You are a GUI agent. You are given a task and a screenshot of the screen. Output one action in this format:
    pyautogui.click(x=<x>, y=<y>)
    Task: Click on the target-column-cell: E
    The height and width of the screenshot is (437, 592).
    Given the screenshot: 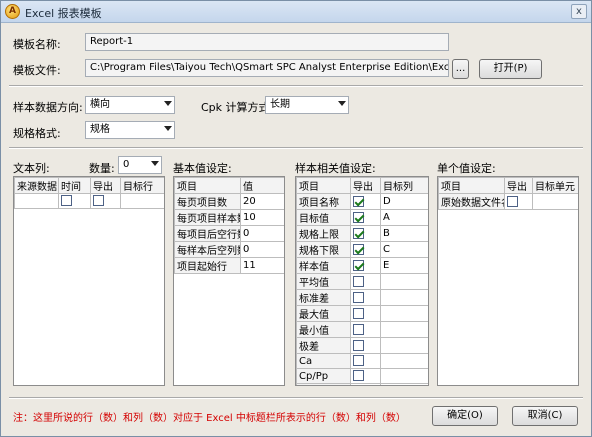 What is the action you would take?
    pyautogui.click(x=404, y=265)
    